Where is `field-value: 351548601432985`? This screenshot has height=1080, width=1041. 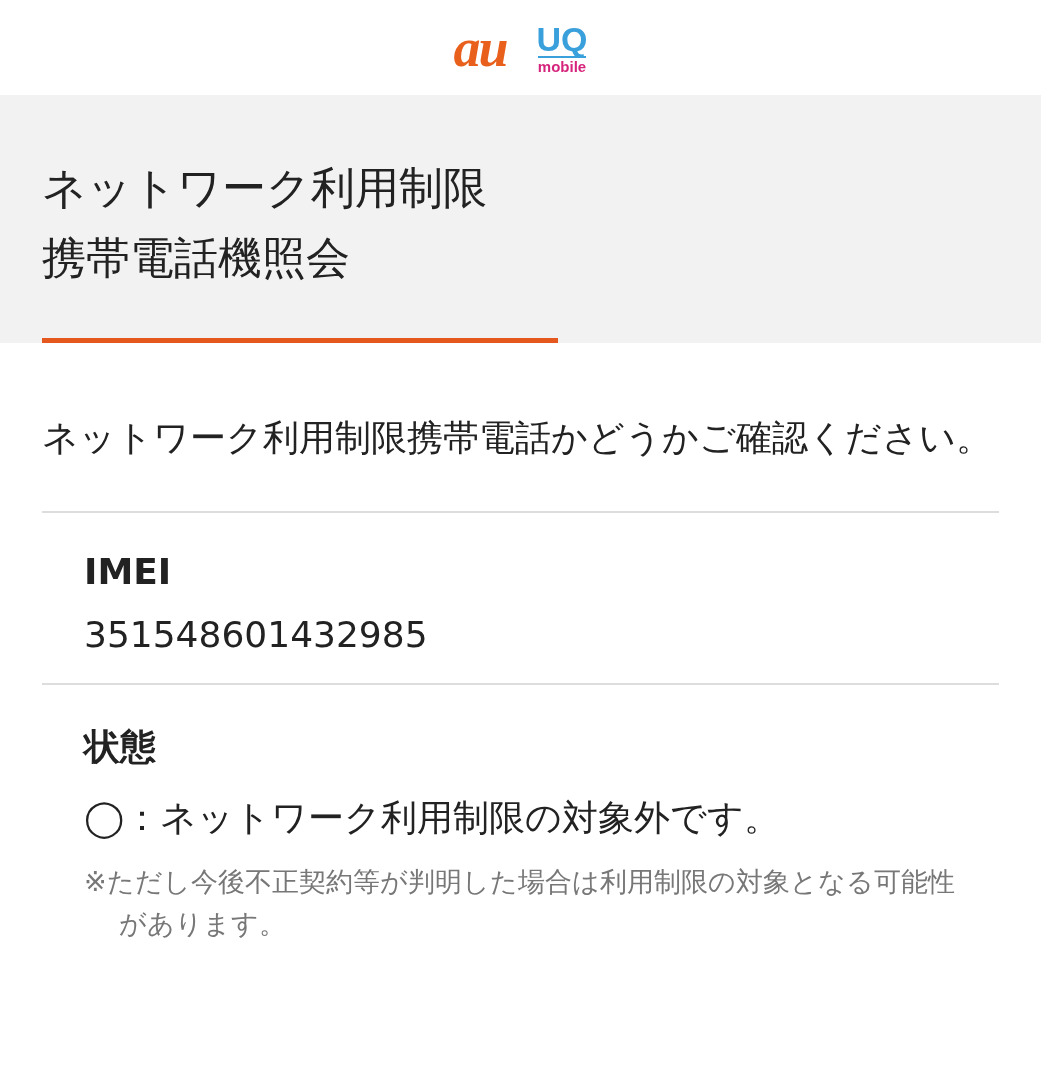 field-value: 351548601432985 is located at coordinates (256, 634).